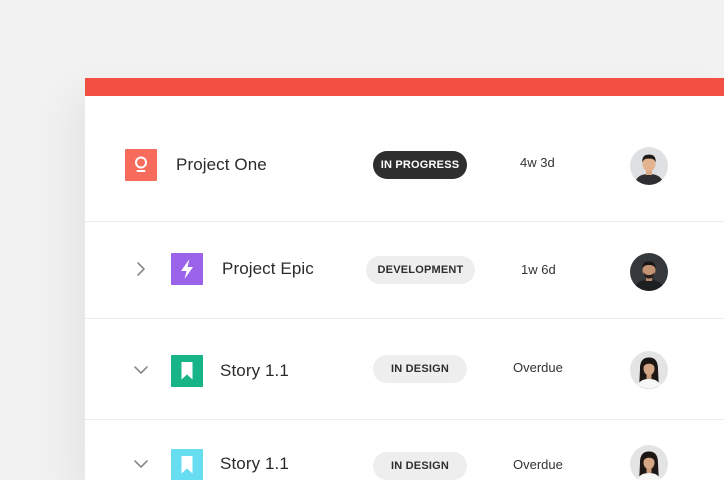 This screenshot has height=480, width=724. Describe the element at coordinates (420, 270) in the screenshot. I see `status-badge: DEVELOPMENT` at that location.